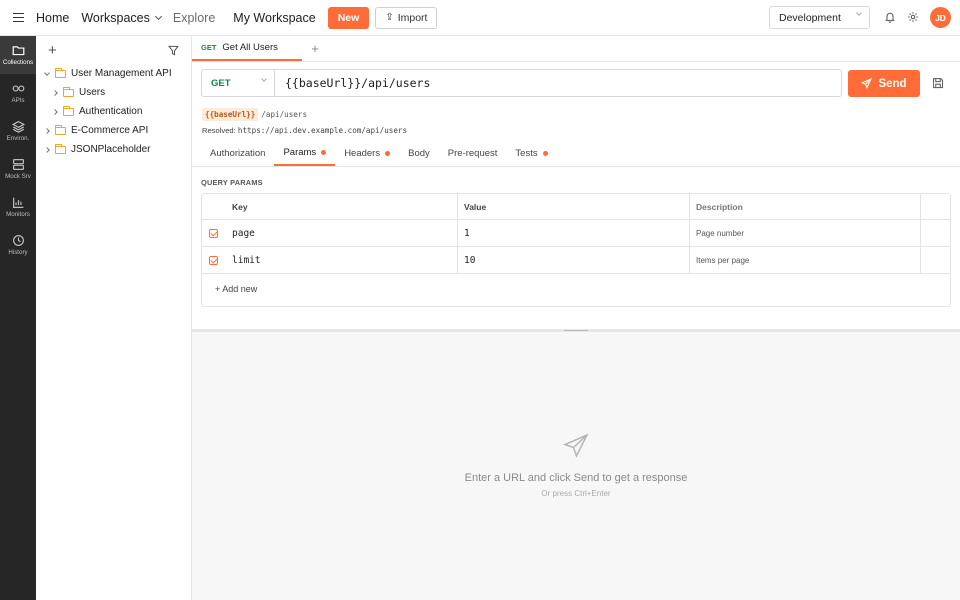 The width and height of the screenshot is (960, 600). Describe the element at coordinates (17, 202) in the screenshot. I see `chart-icon` at that location.